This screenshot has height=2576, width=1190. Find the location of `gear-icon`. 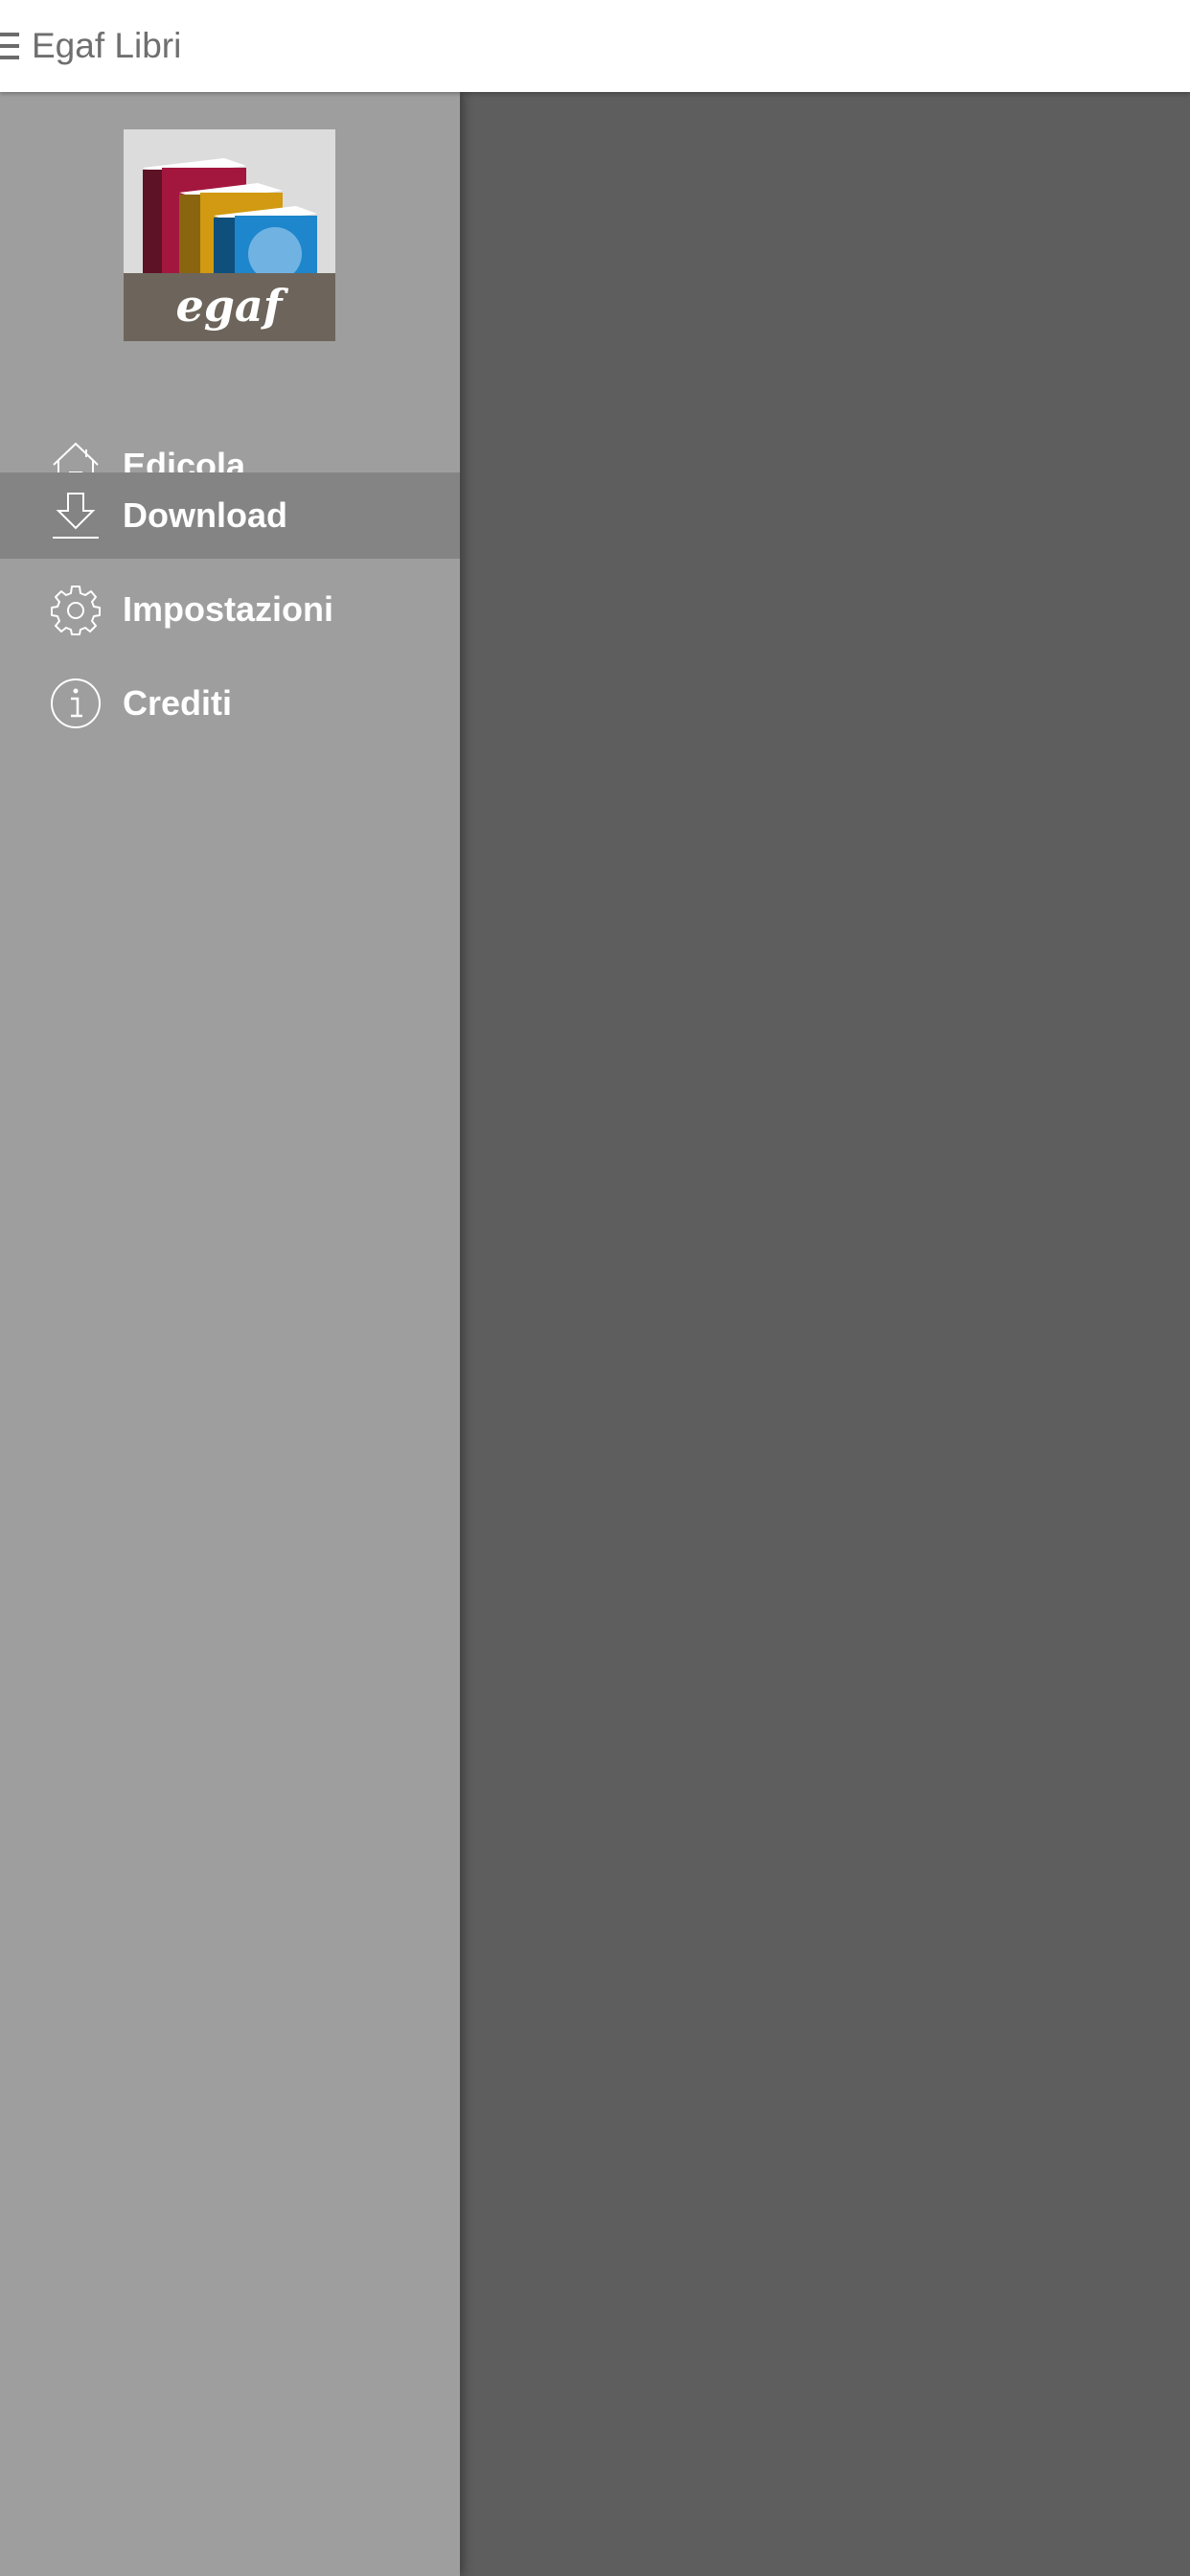

gear-icon is located at coordinates (76, 610).